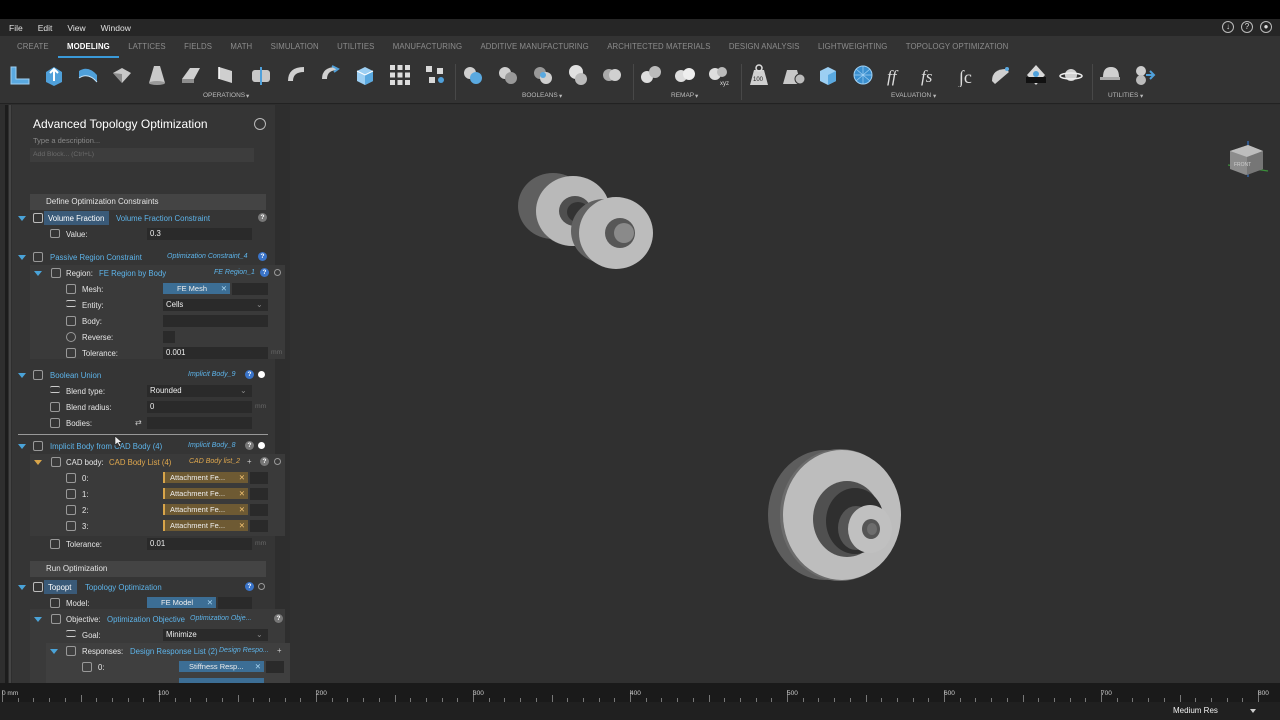 The image size is (1280, 720). I want to click on account-icon: ●, so click(1266, 27).